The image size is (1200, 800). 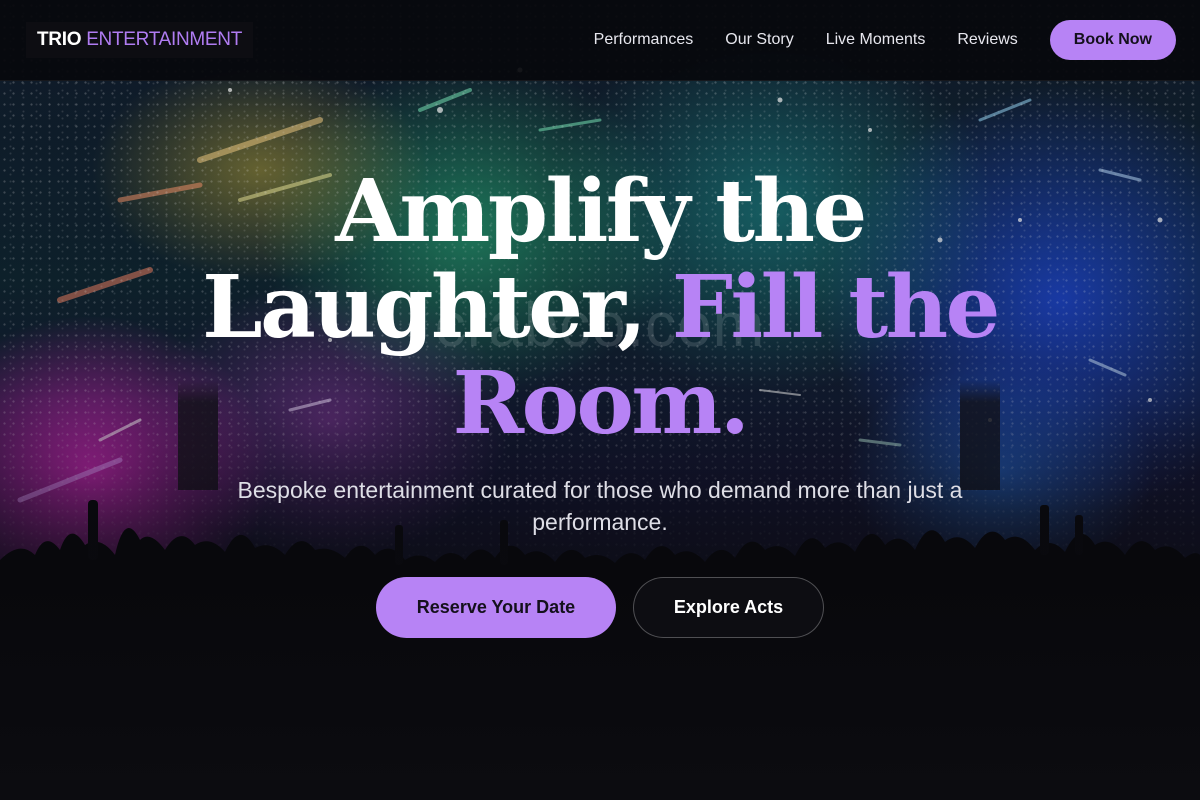 I want to click on nav-link-performances: Performances, so click(x=644, y=40).